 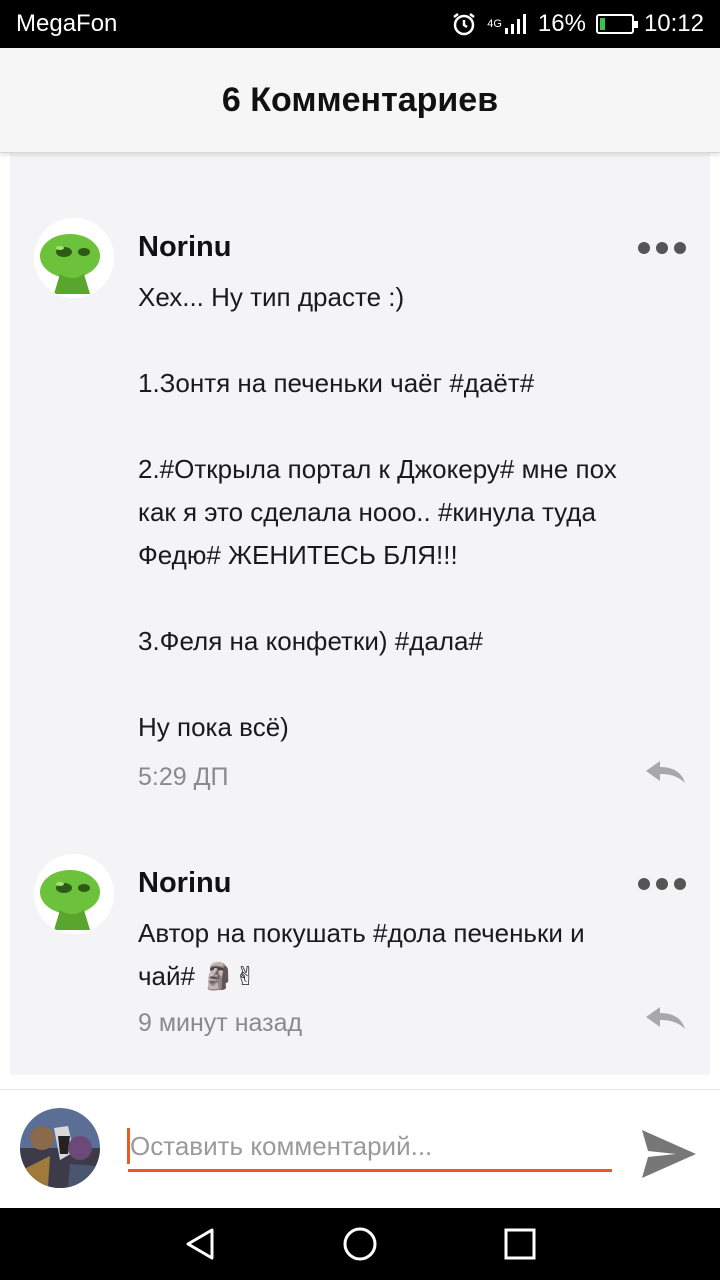 I want to click on home-icon, so click(x=360, y=1246).